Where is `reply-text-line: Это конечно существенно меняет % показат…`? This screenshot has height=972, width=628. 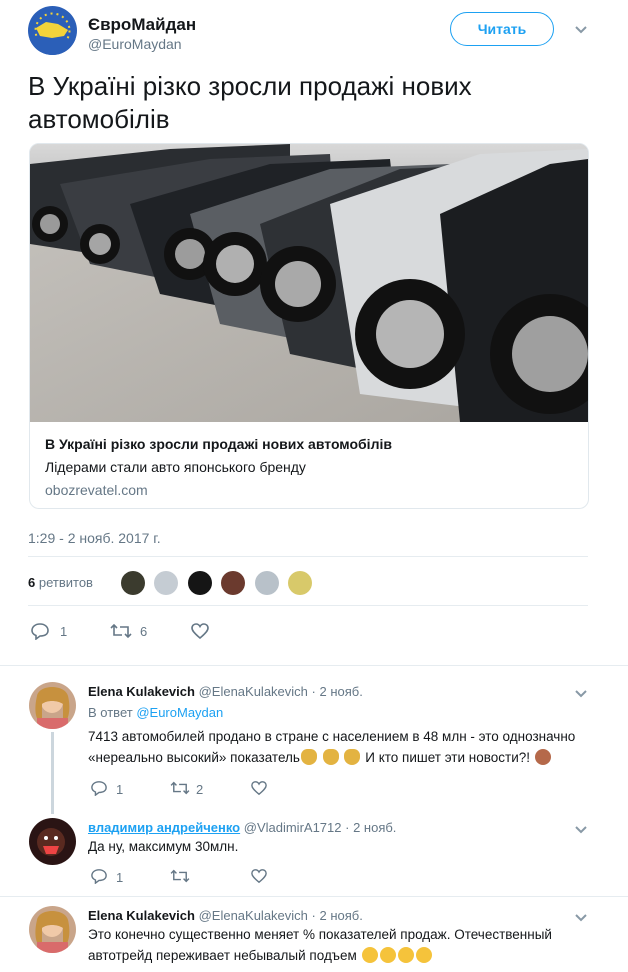 reply-text-line: Это конечно существенно меняет % показат… is located at coordinates (320, 934).